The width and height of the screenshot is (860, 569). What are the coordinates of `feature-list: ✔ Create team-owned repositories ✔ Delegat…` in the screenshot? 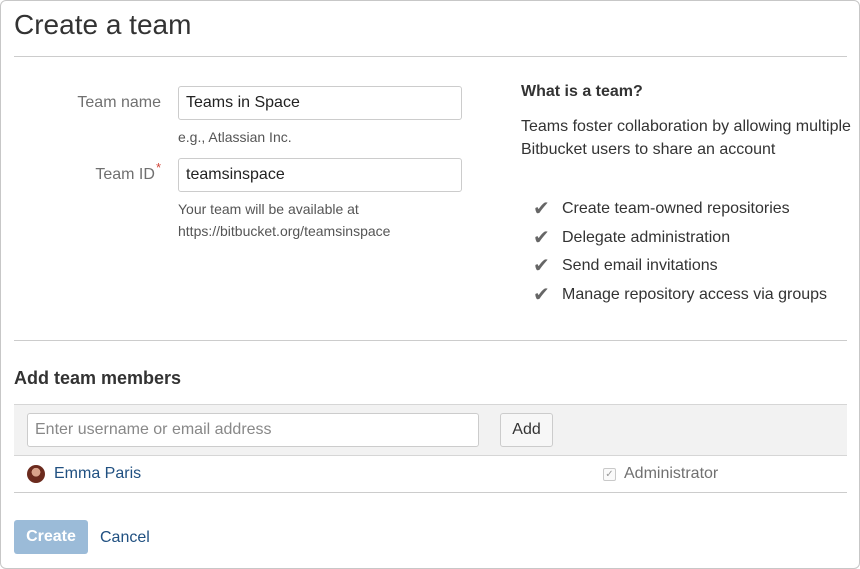 It's located at (680, 252).